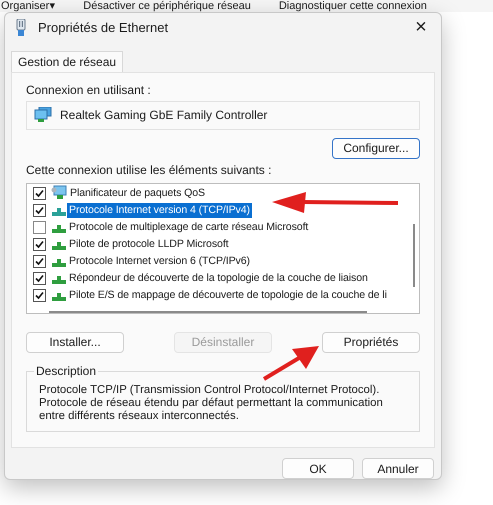  I want to click on list-item: Protocole de multiplexage de carte réseau Microsoft, so click(188, 227).